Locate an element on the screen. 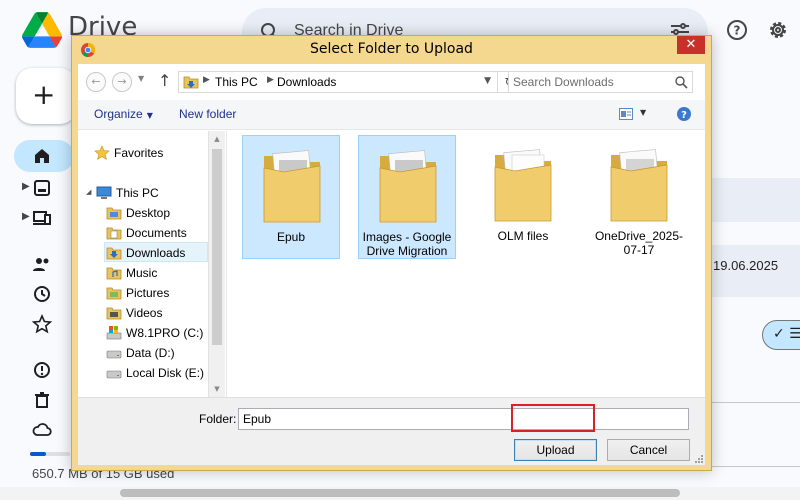 The height and width of the screenshot is (500, 800). folder-name: OLM files is located at coordinates (523, 236).